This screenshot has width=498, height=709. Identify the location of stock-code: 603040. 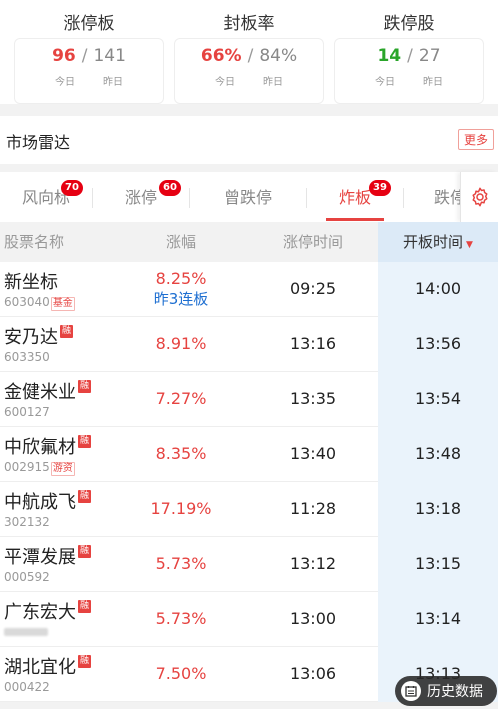
(27, 302).